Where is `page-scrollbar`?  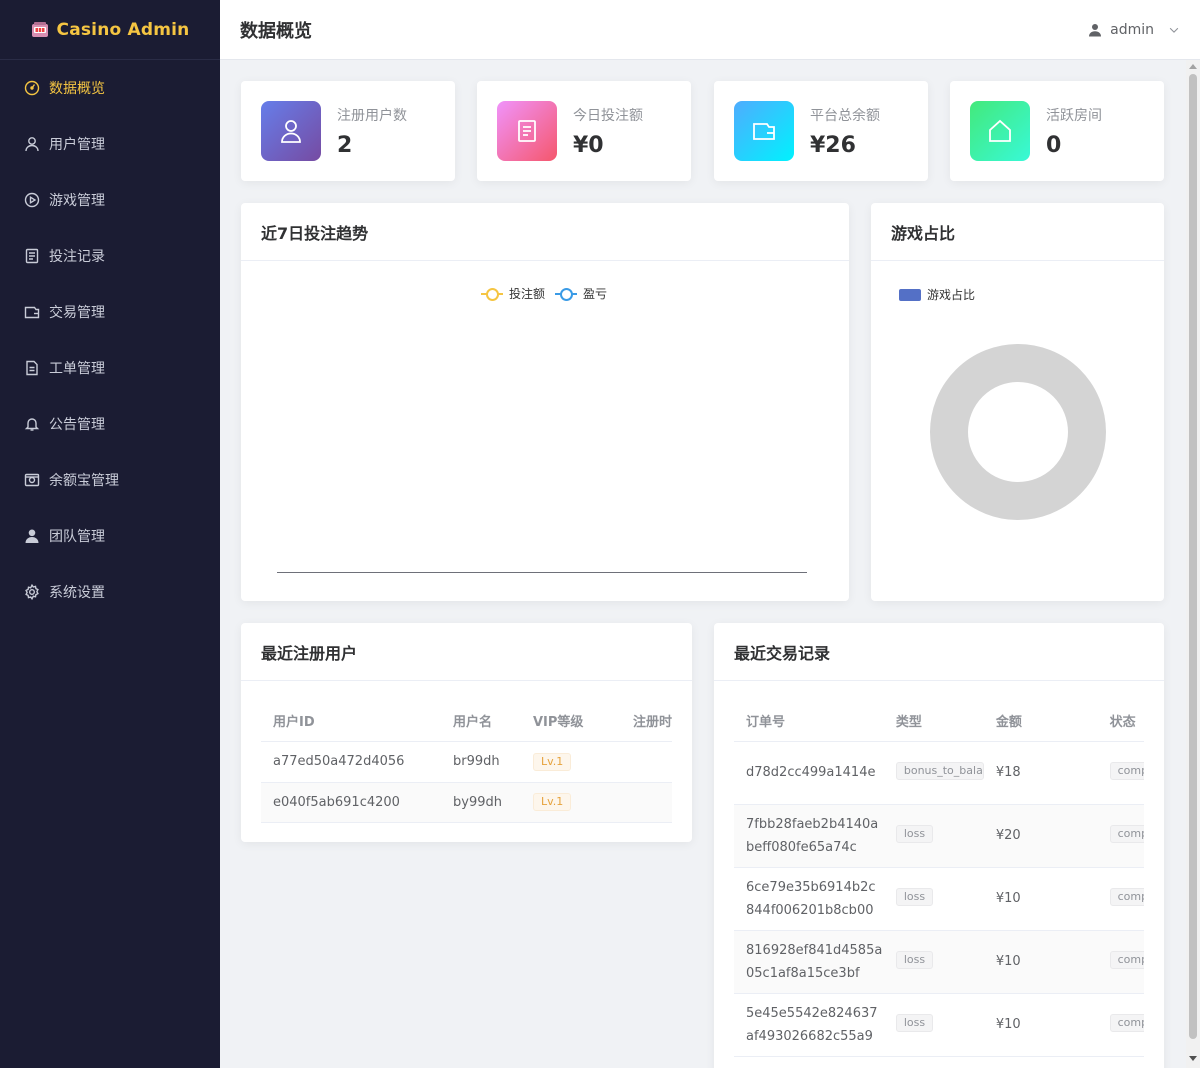
page-scrollbar is located at coordinates (1193, 564).